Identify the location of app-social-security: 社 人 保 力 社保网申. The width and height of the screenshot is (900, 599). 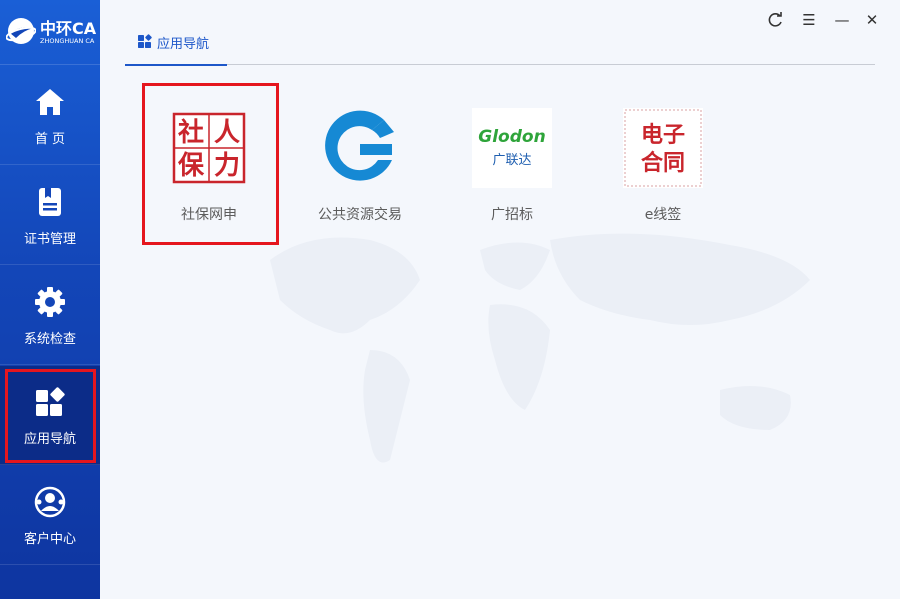
(209, 166).